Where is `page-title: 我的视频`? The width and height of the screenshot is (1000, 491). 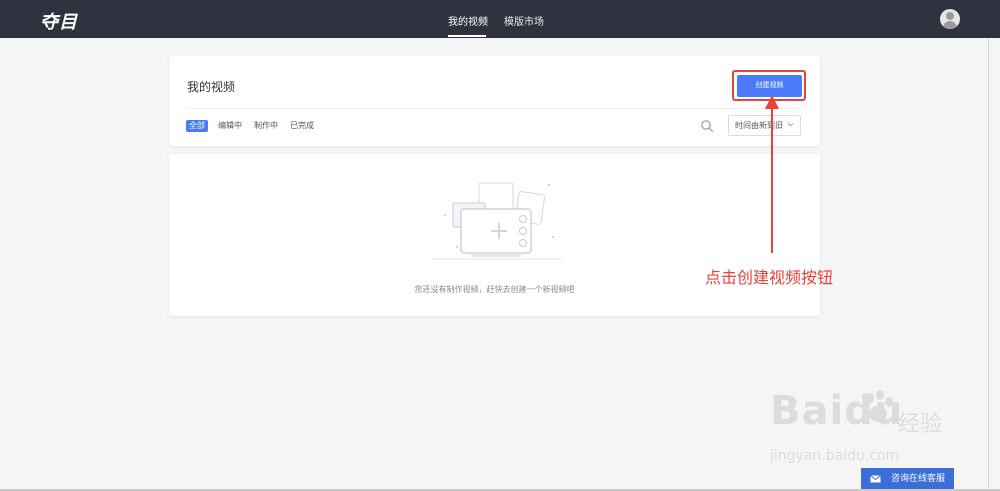
page-title: 我的视频 is located at coordinates (211, 87).